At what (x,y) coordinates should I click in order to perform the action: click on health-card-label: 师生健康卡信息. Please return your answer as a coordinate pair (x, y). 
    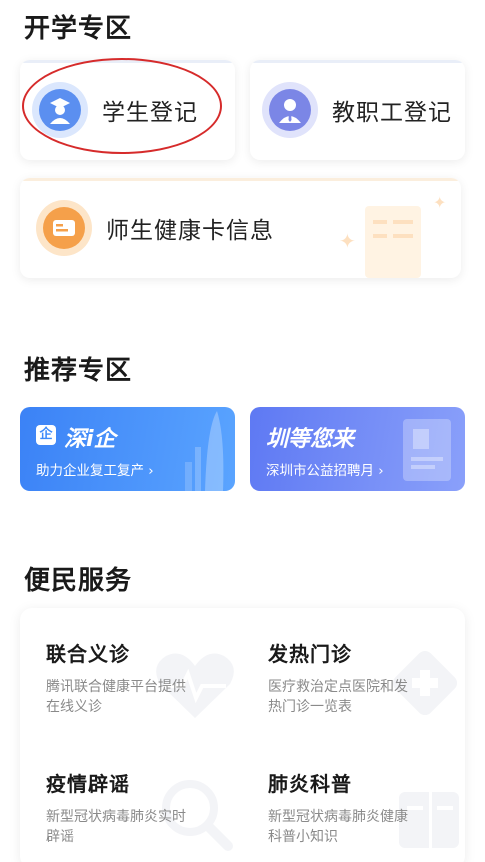
    Looking at the image, I should click on (190, 231).